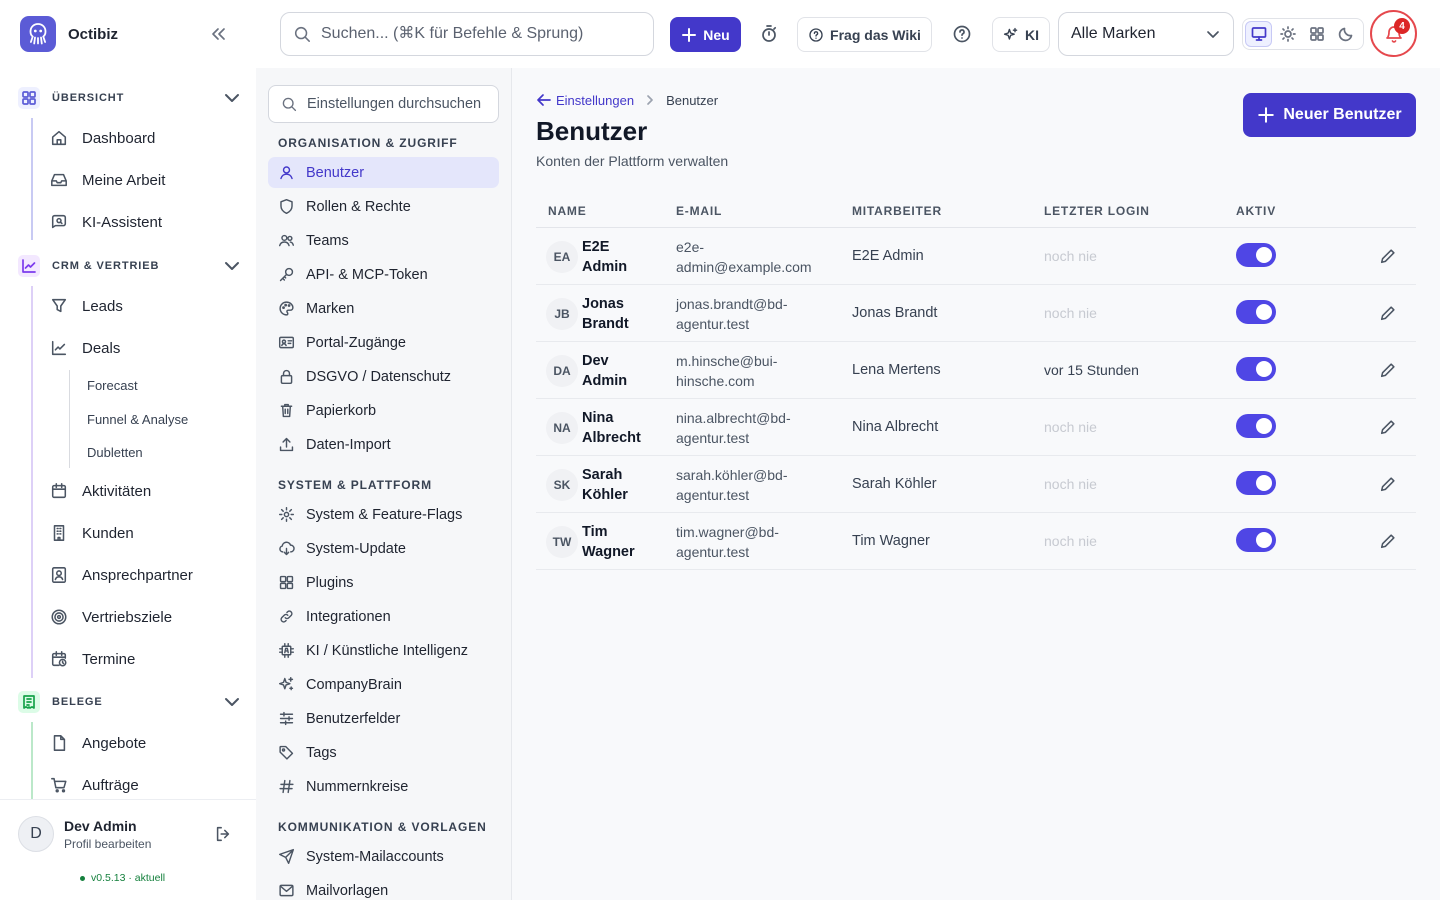  Describe the element at coordinates (145, 306) in the screenshot. I see `sidebar-item-leads: Leads` at that location.